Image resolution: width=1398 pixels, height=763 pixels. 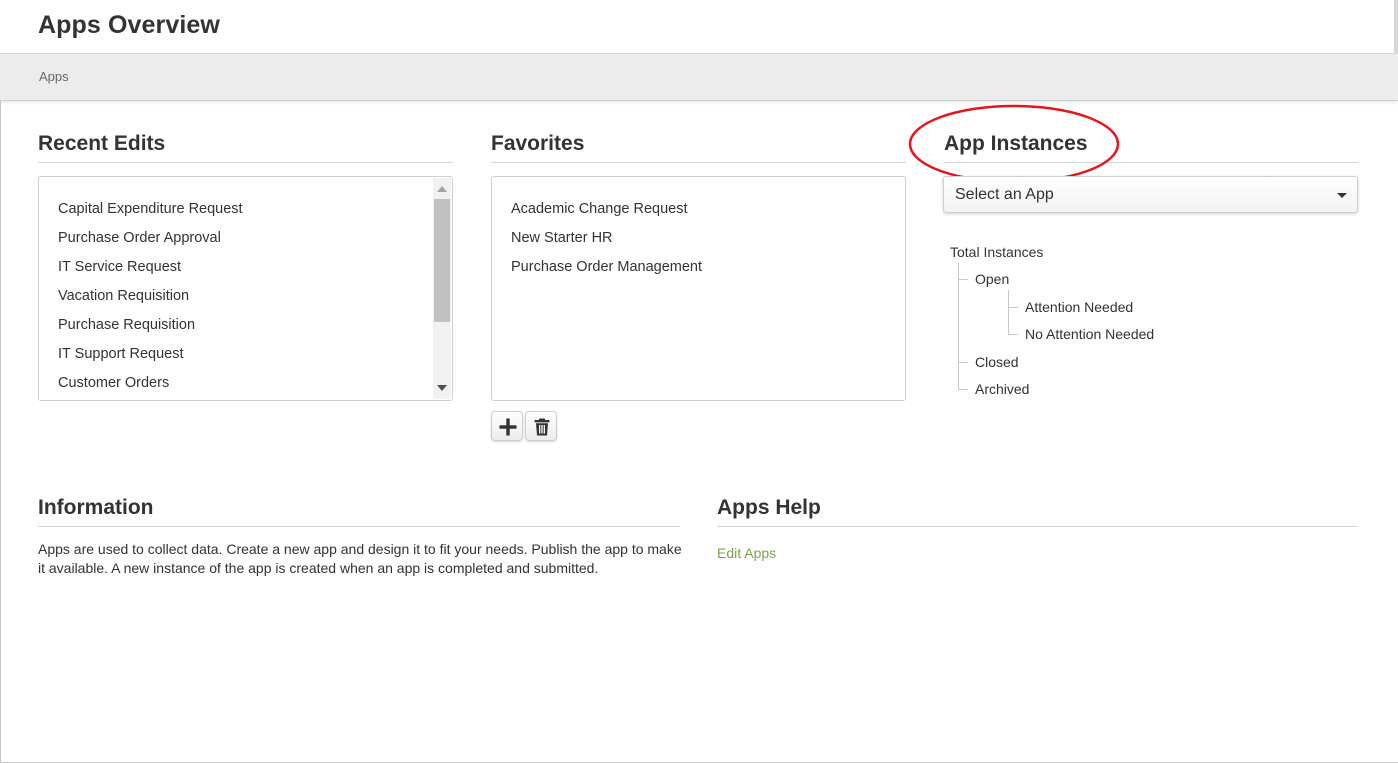 What do you see at coordinates (1002, 389) in the screenshot?
I see `tree-archived: Archived` at bounding box center [1002, 389].